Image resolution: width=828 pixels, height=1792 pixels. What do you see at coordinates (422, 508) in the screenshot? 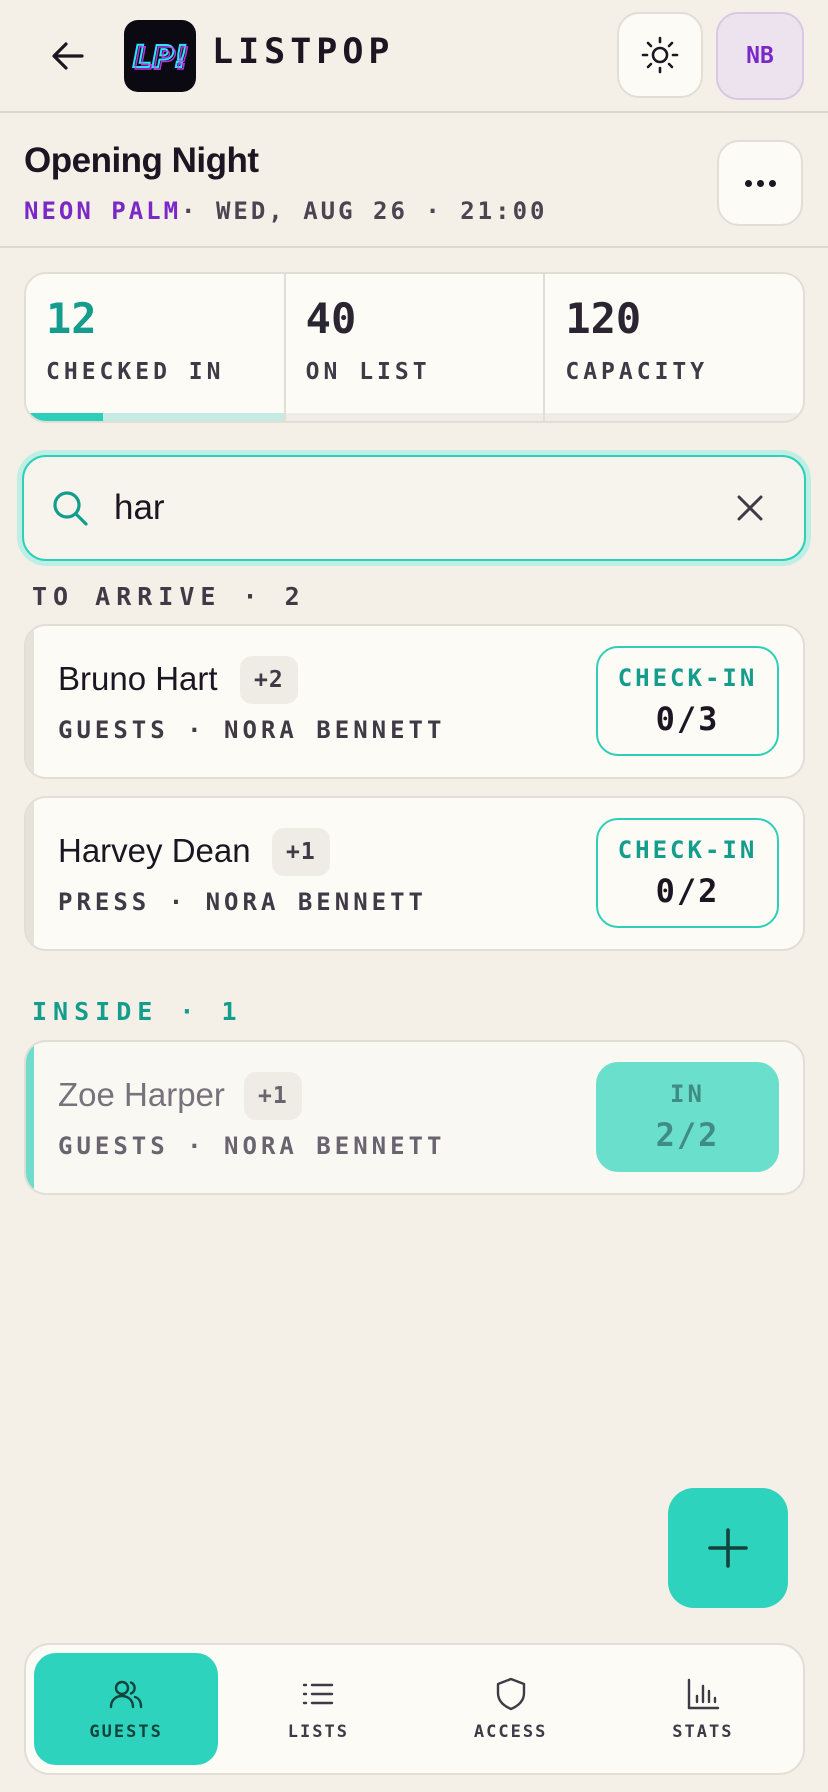
I see `search-input` at bounding box center [422, 508].